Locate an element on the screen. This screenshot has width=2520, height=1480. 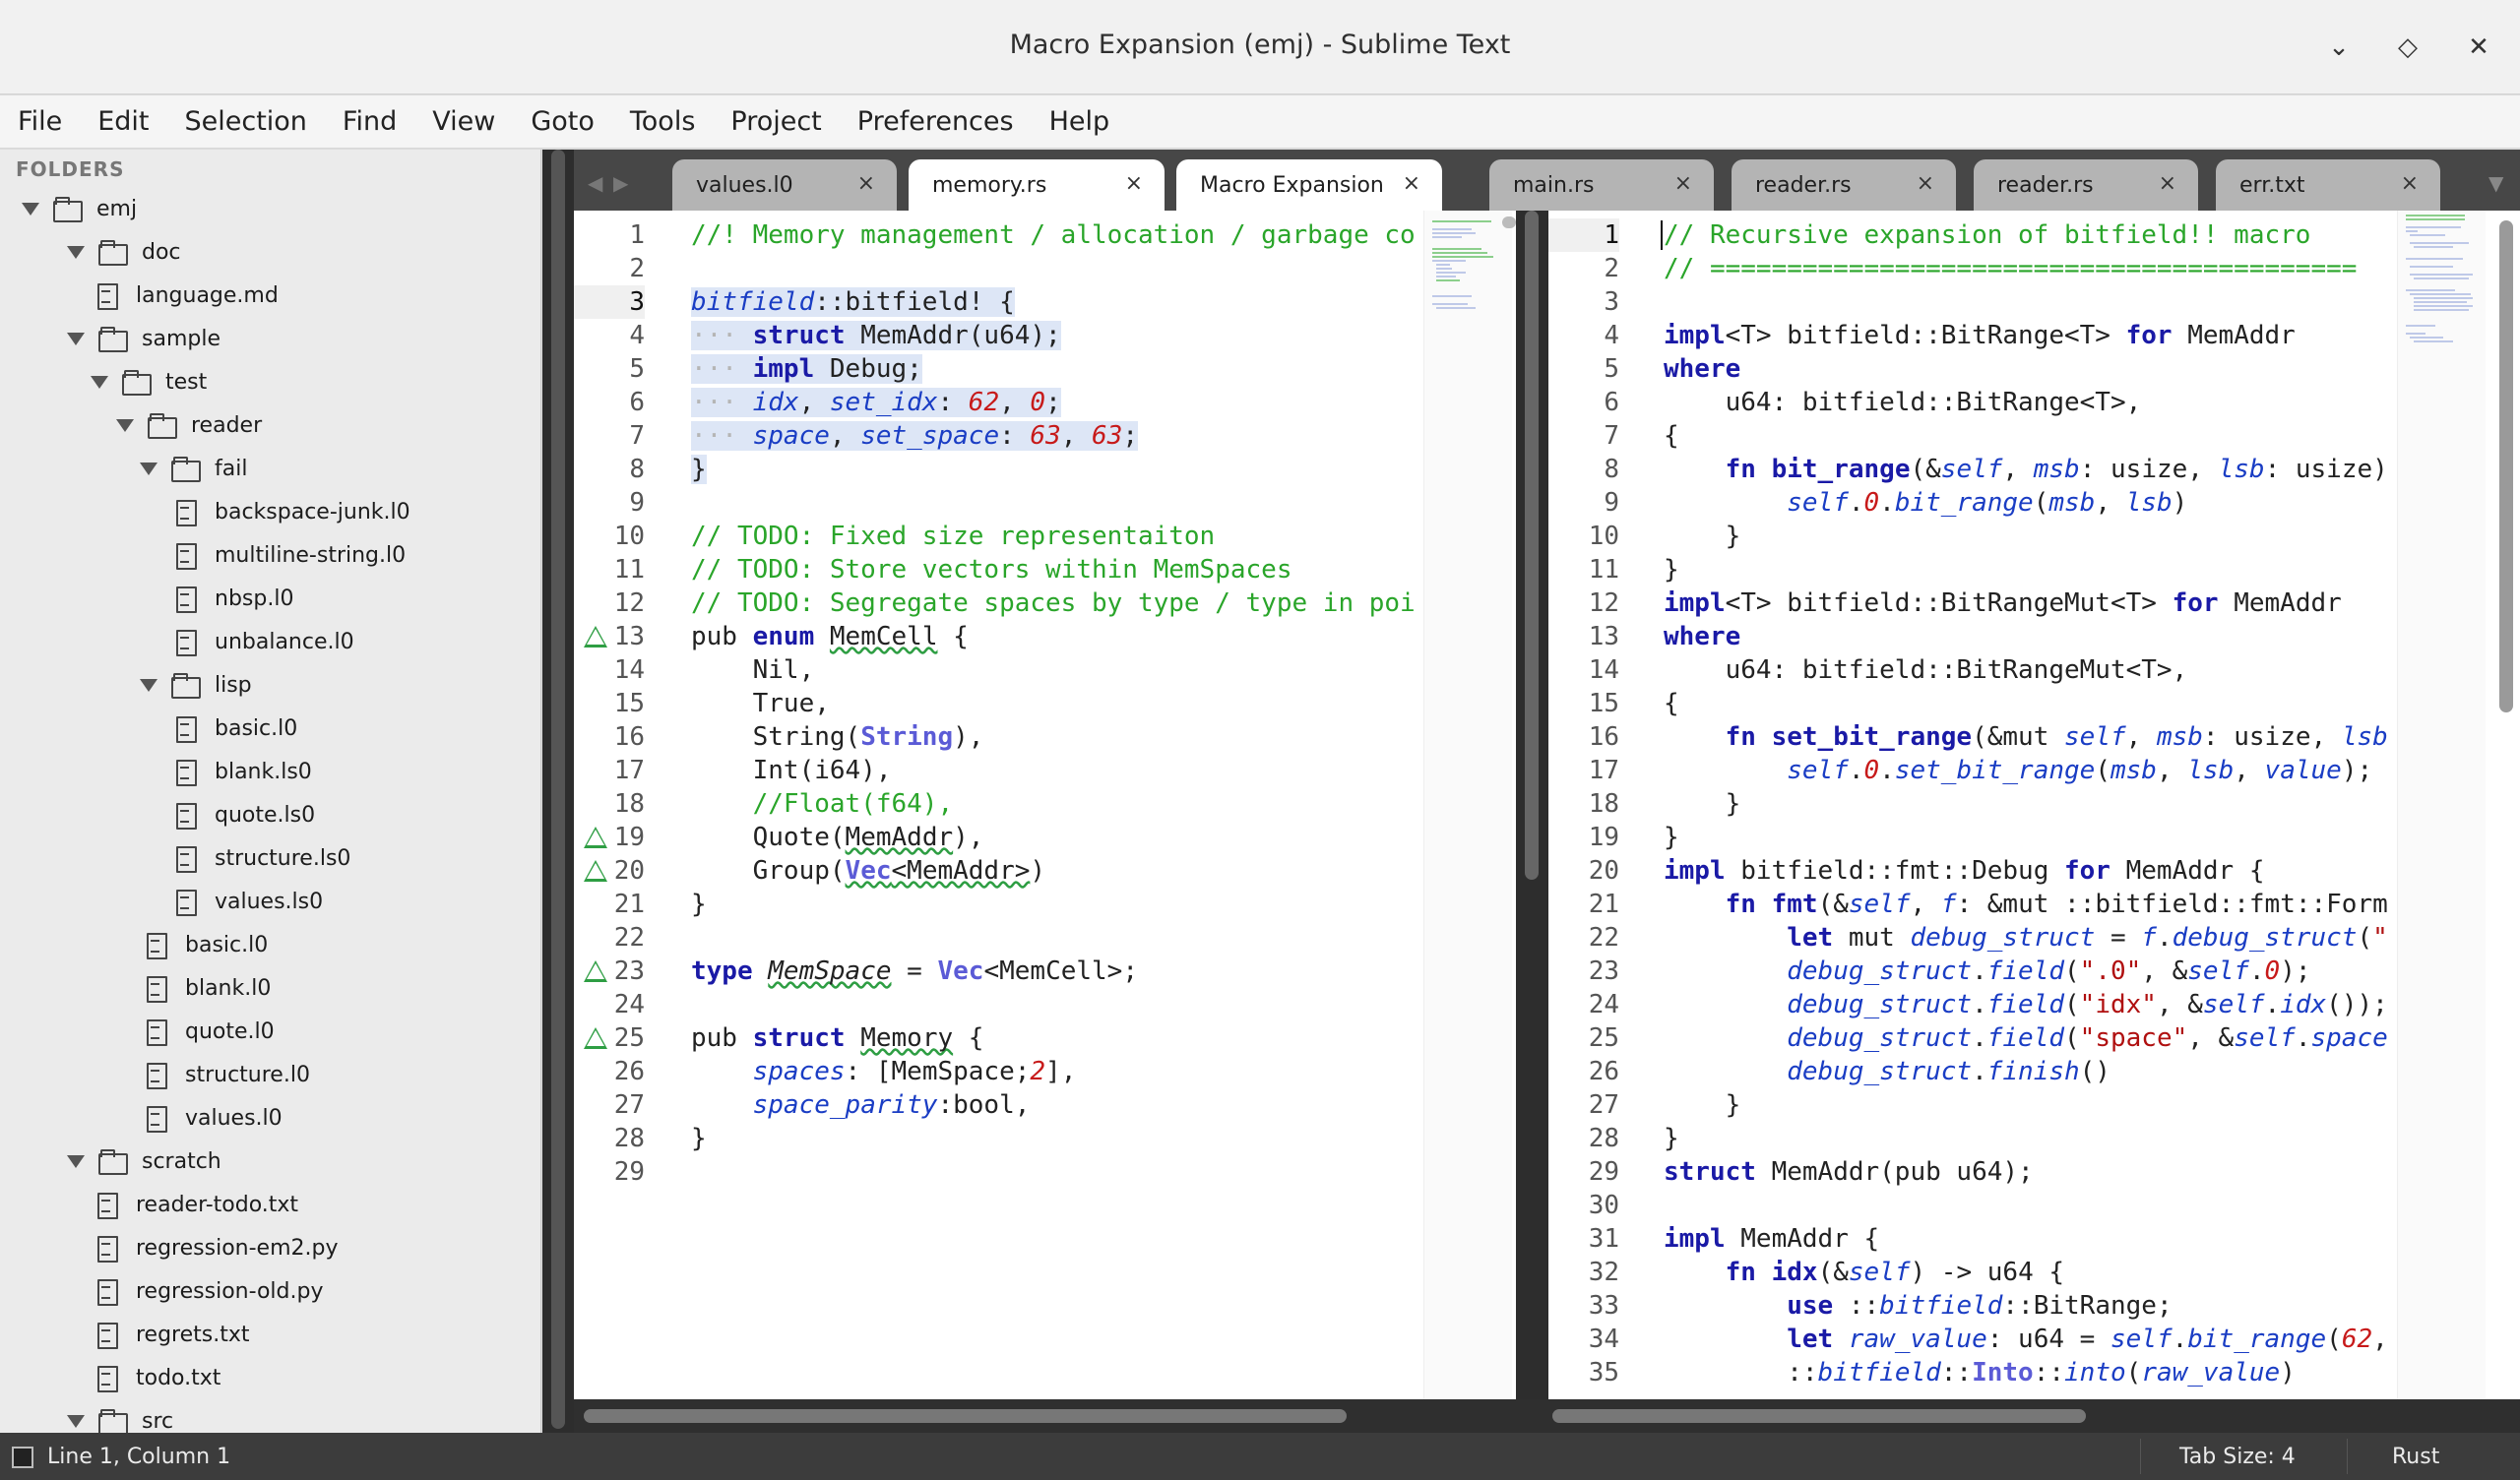
pane-divider is located at coordinates (1532, 805).